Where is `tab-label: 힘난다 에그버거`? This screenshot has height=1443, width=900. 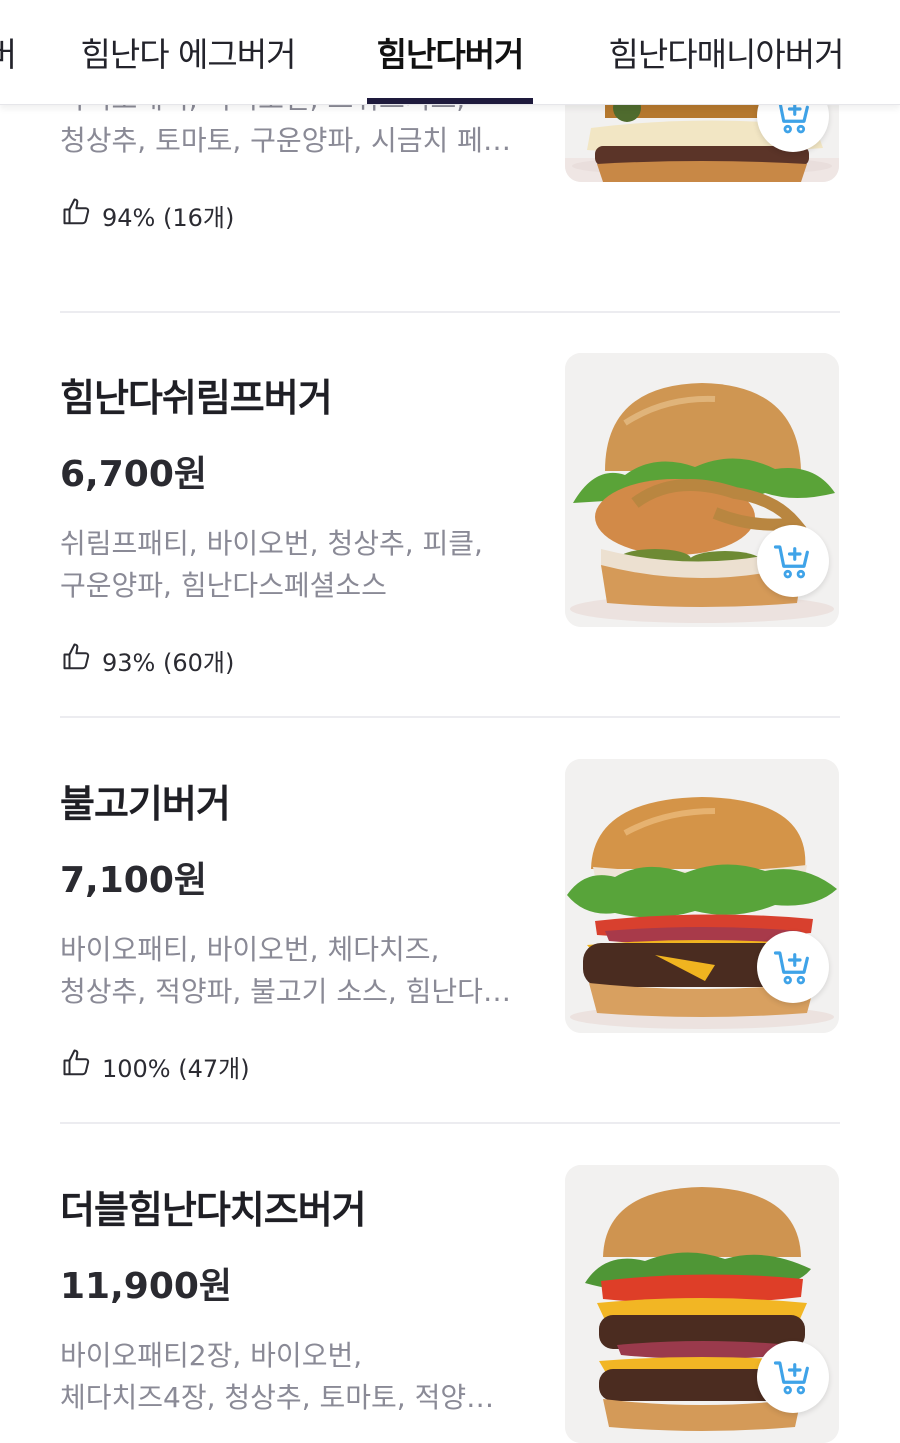
tab-label: 힘난다 에그버거 is located at coordinates (188, 54).